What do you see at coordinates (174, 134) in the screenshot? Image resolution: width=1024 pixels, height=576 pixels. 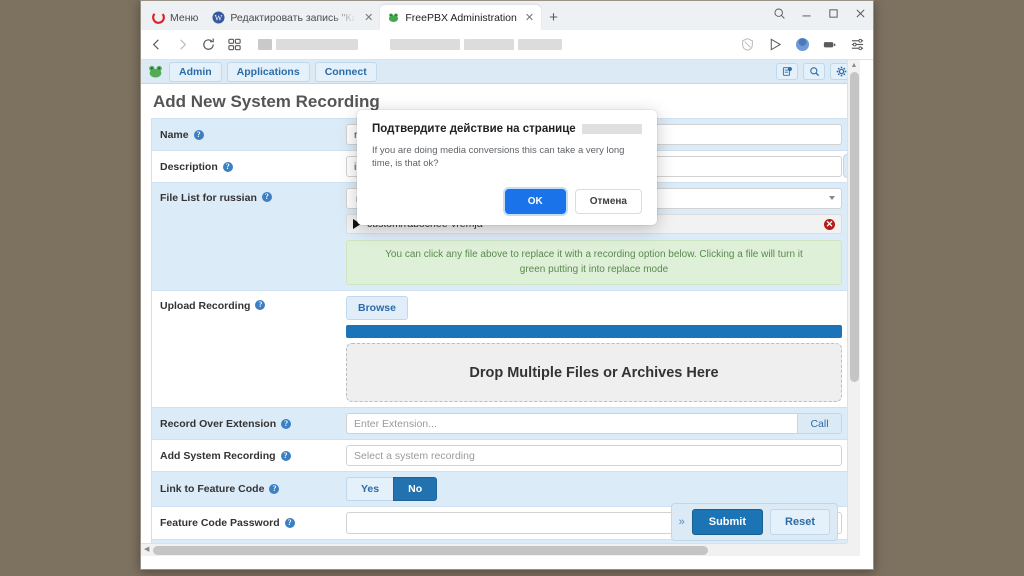 I see `label-text: Name` at bounding box center [174, 134].